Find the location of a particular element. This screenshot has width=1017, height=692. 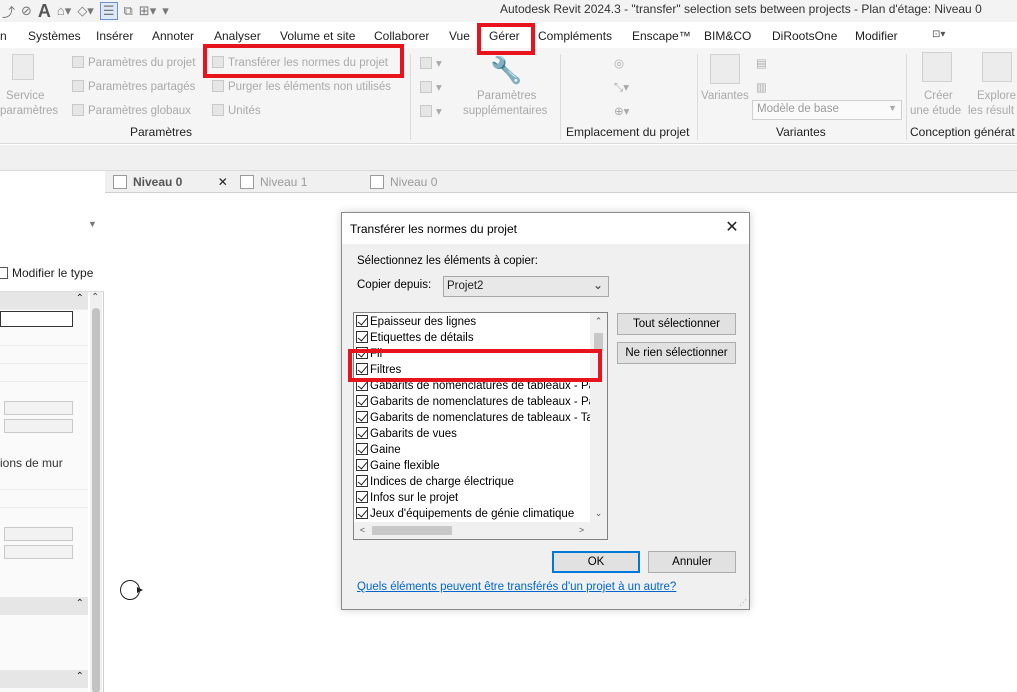

type-selector: ▼ Modifier le type is located at coordinates (52, 231).